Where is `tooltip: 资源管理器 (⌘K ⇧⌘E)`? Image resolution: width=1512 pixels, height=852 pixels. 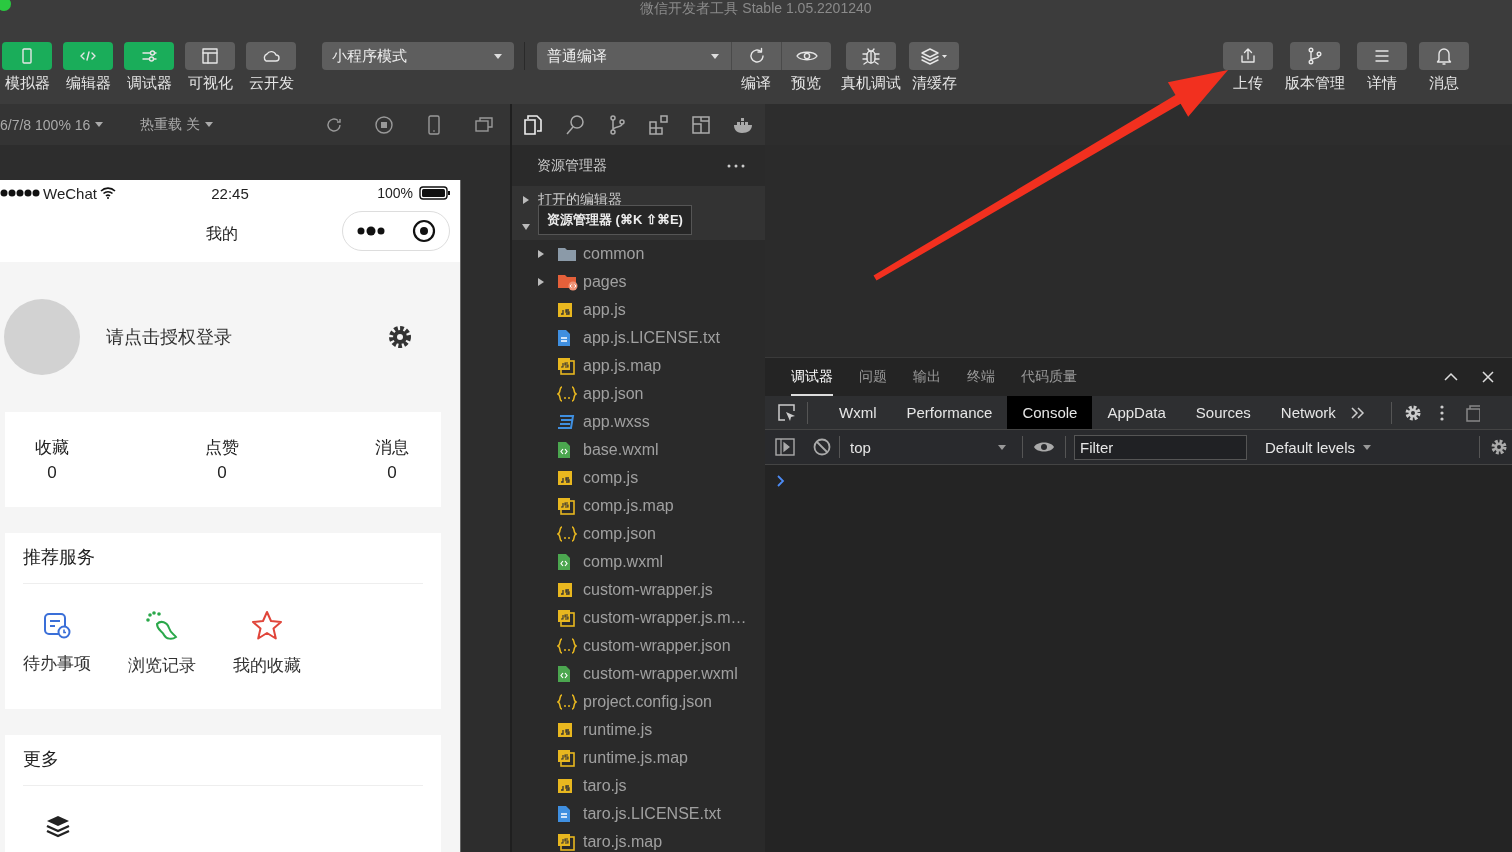
tooltip: 资源管理器 (⌘K ⇧⌘E) is located at coordinates (615, 220).